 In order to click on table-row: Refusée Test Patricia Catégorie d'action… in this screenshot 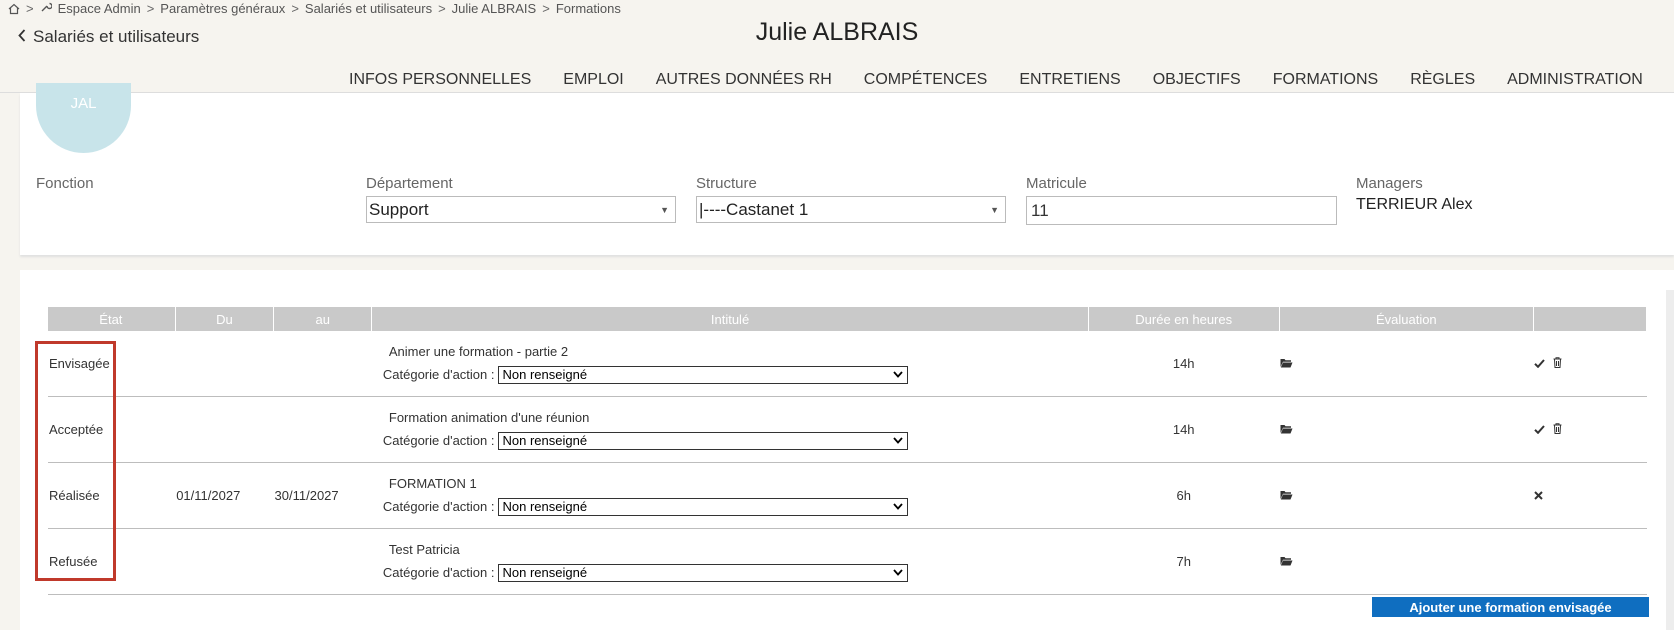, I will do `click(847, 561)`.